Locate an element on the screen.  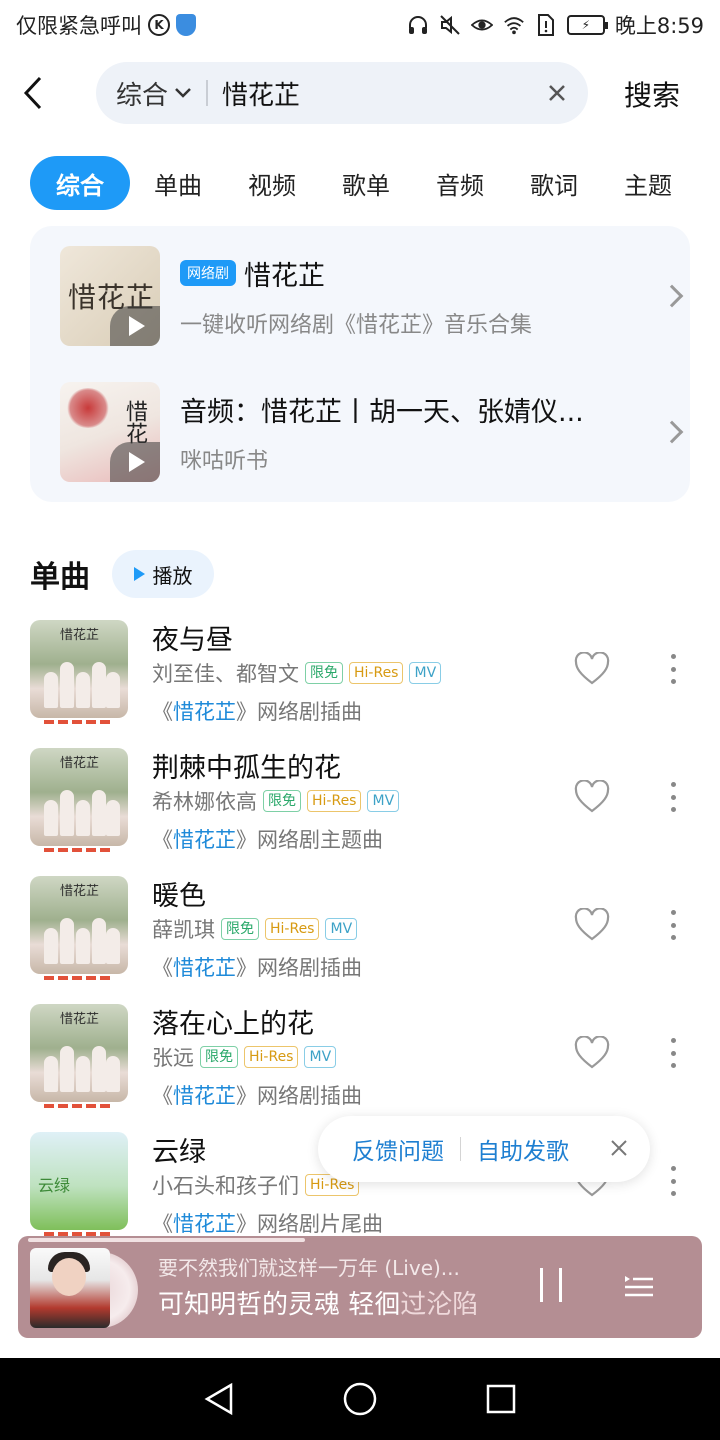
player-progress-bar is located at coordinates (167, 1240).